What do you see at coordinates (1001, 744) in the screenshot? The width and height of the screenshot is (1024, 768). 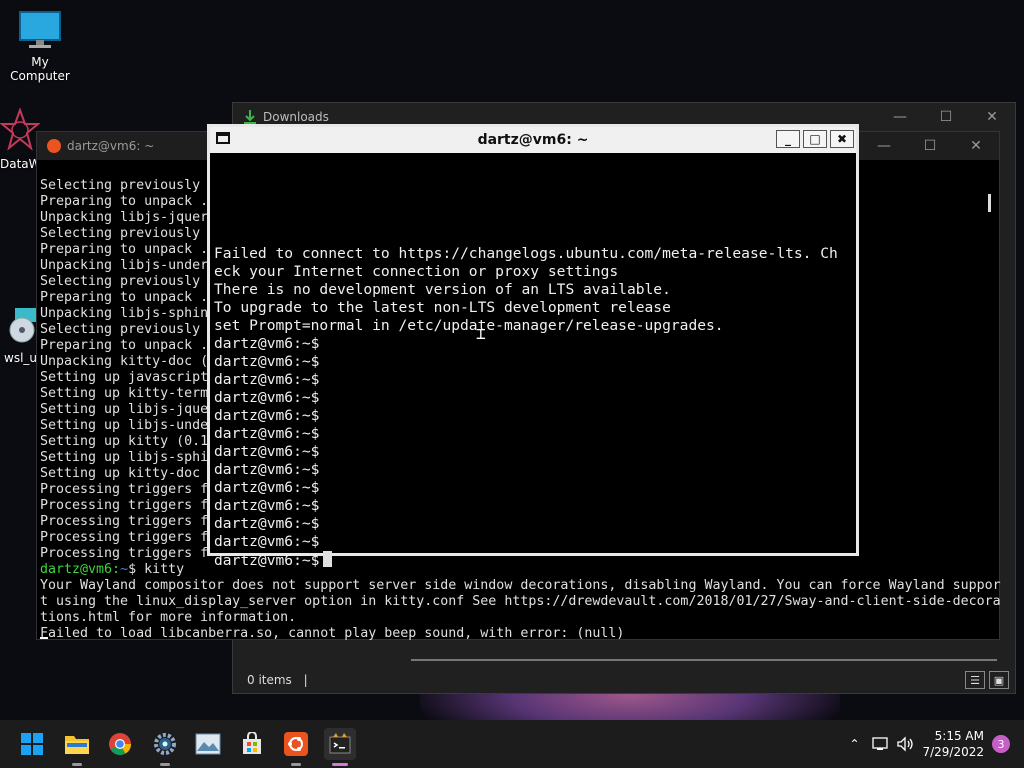 I see `notification-badge: 3` at bounding box center [1001, 744].